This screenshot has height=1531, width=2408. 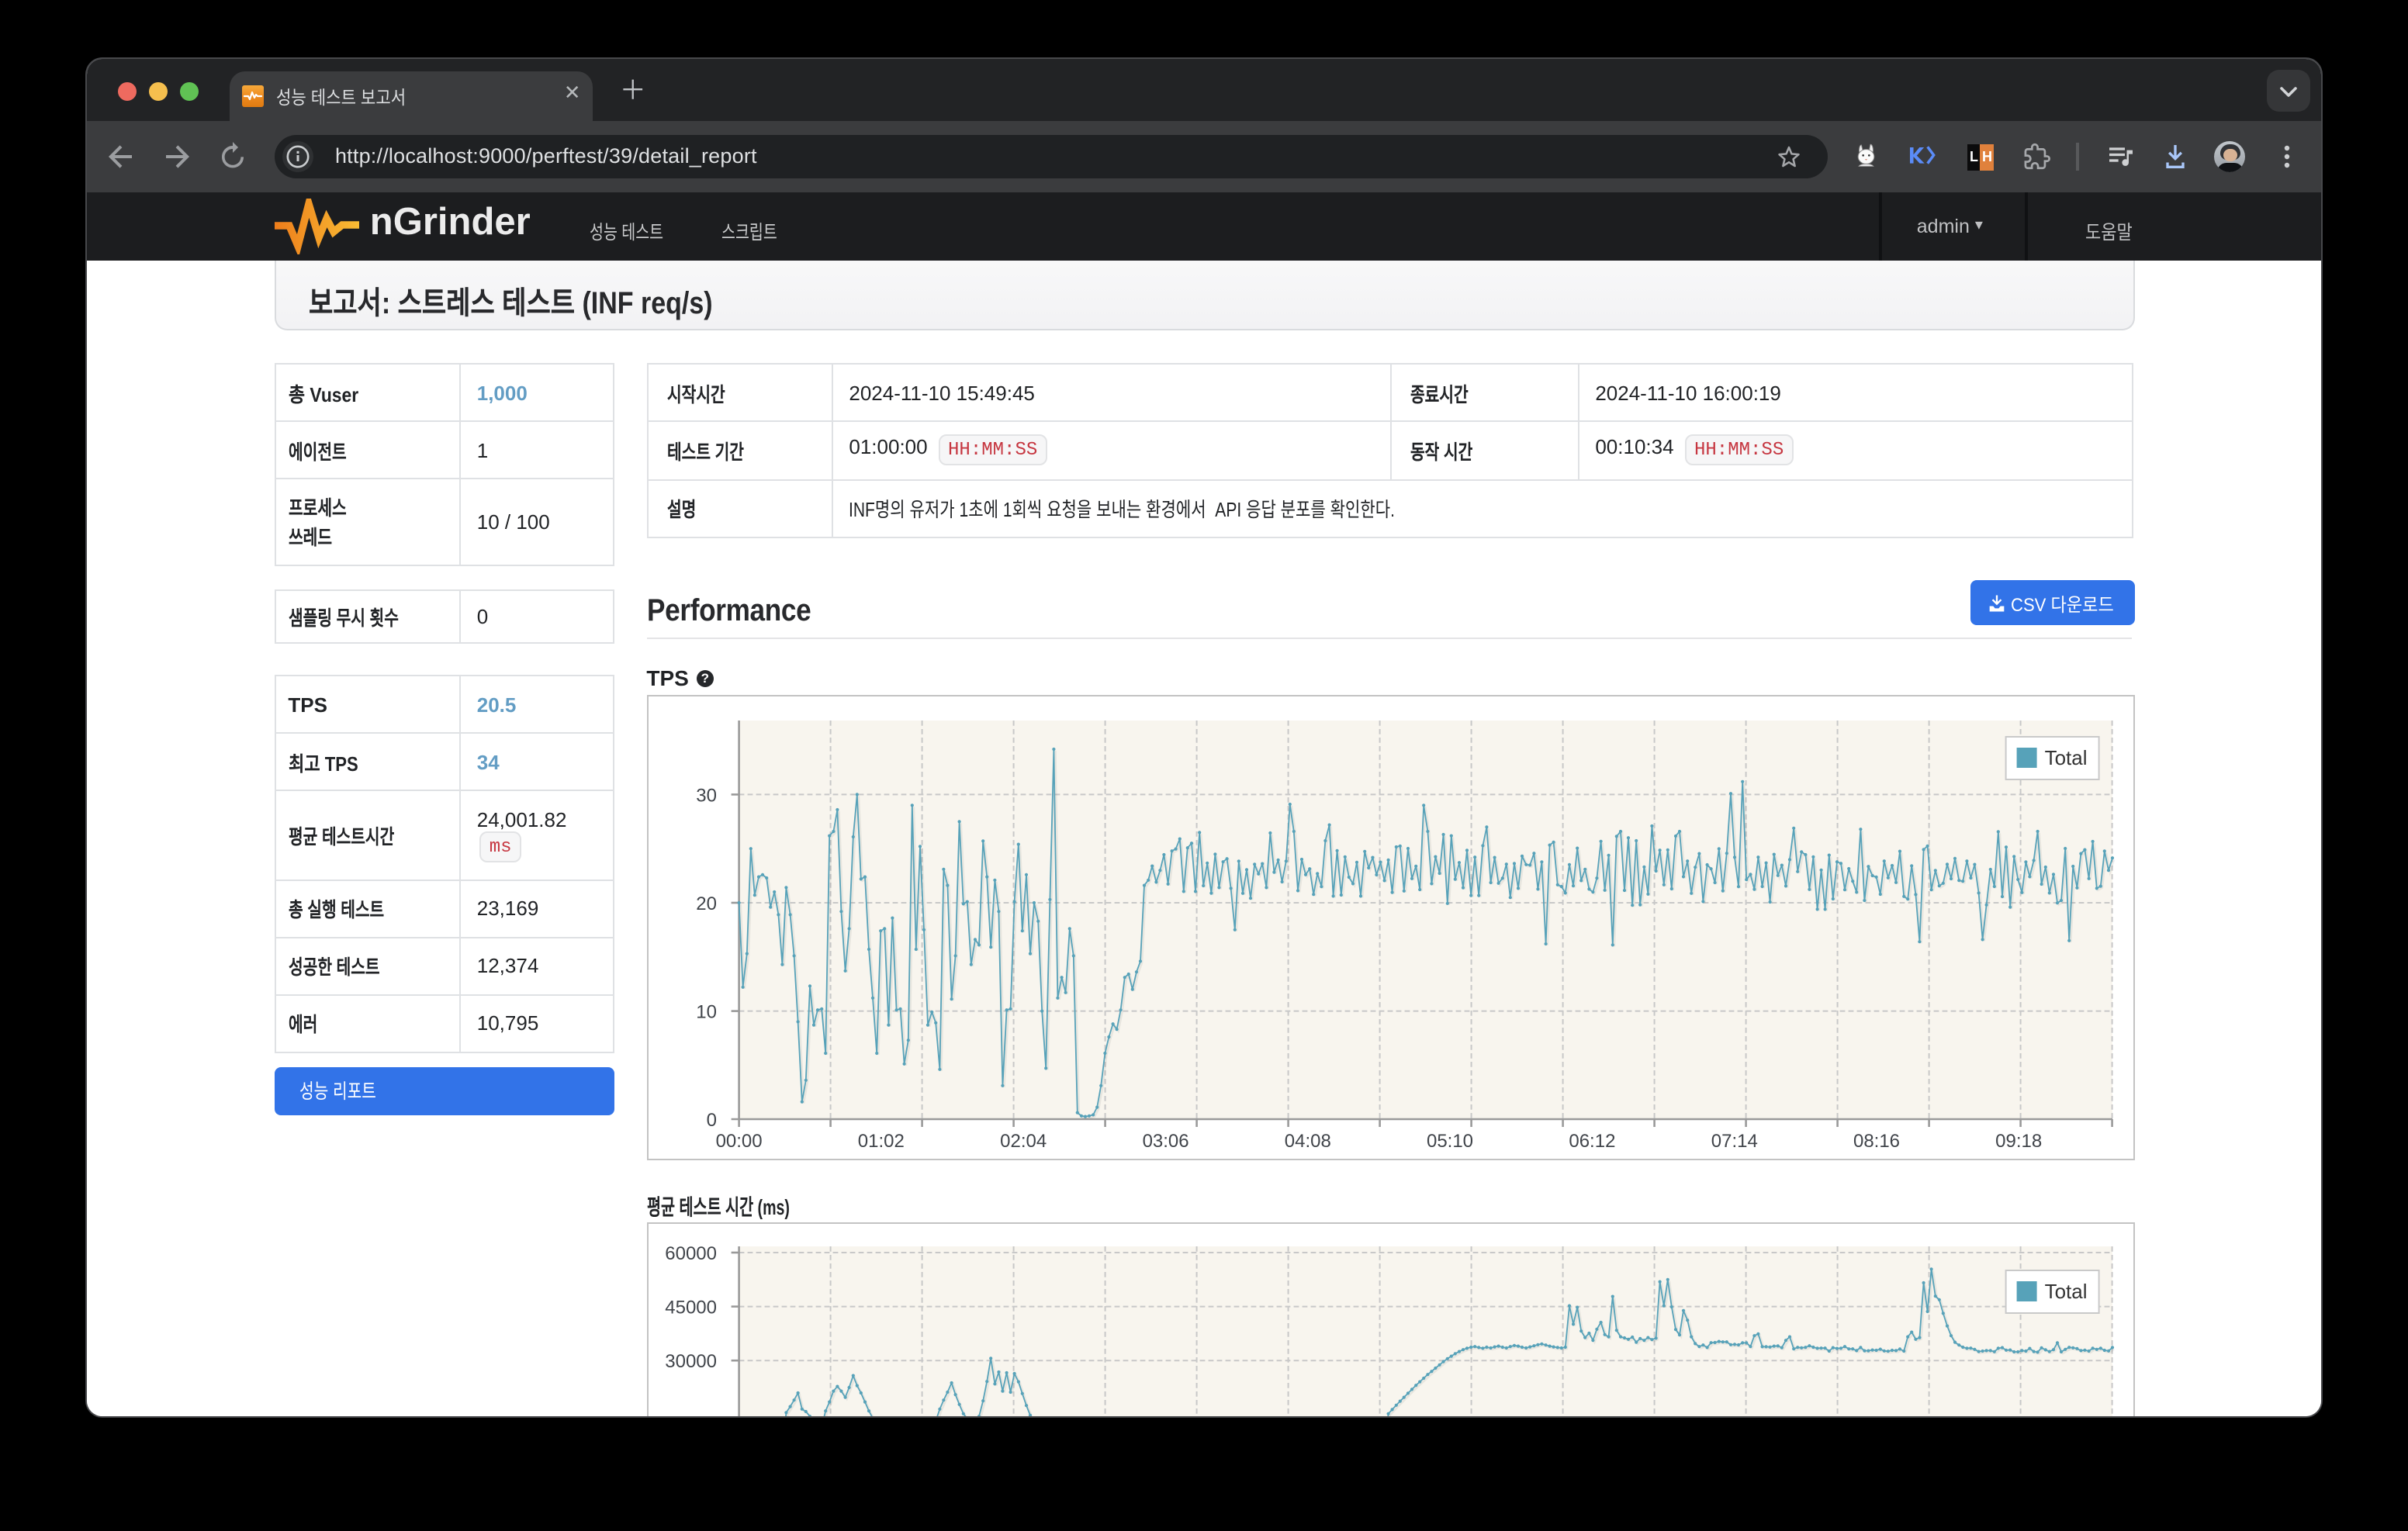 What do you see at coordinates (691, 1254) in the screenshot?
I see `svg-text: 60000` at bounding box center [691, 1254].